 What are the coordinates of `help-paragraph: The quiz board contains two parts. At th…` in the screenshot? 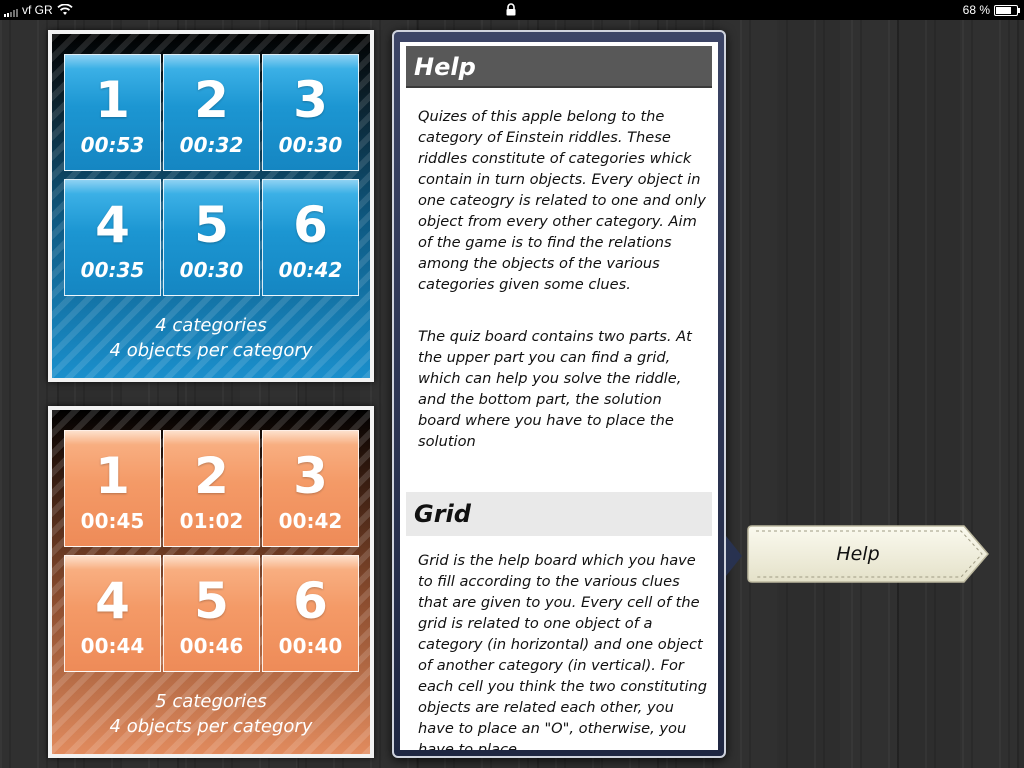 It's located at (555, 389).